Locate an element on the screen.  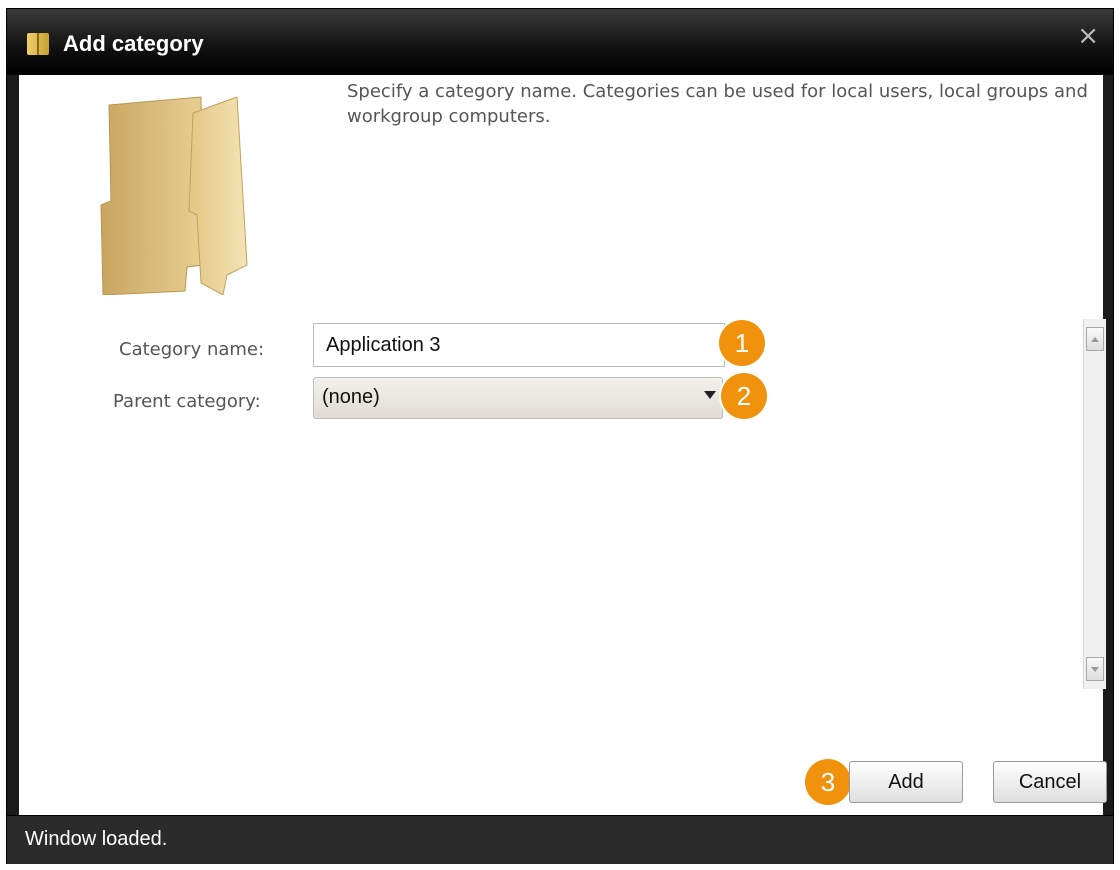
step-badge-3: 3 is located at coordinates (828, 782).